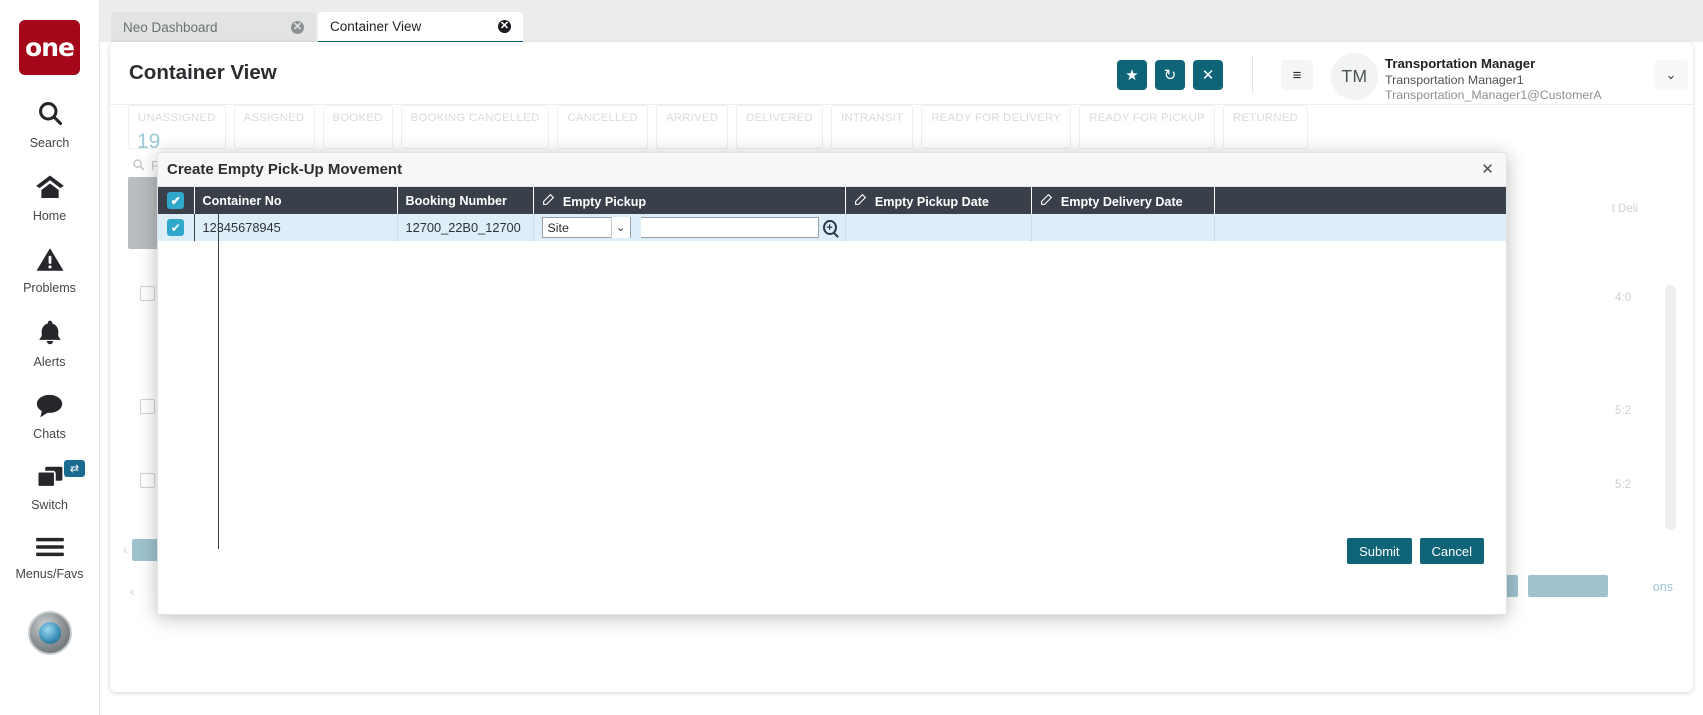 This screenshot has height=715, width=1703. I want to click on row-select-cell: ✔, so click(176, 227).